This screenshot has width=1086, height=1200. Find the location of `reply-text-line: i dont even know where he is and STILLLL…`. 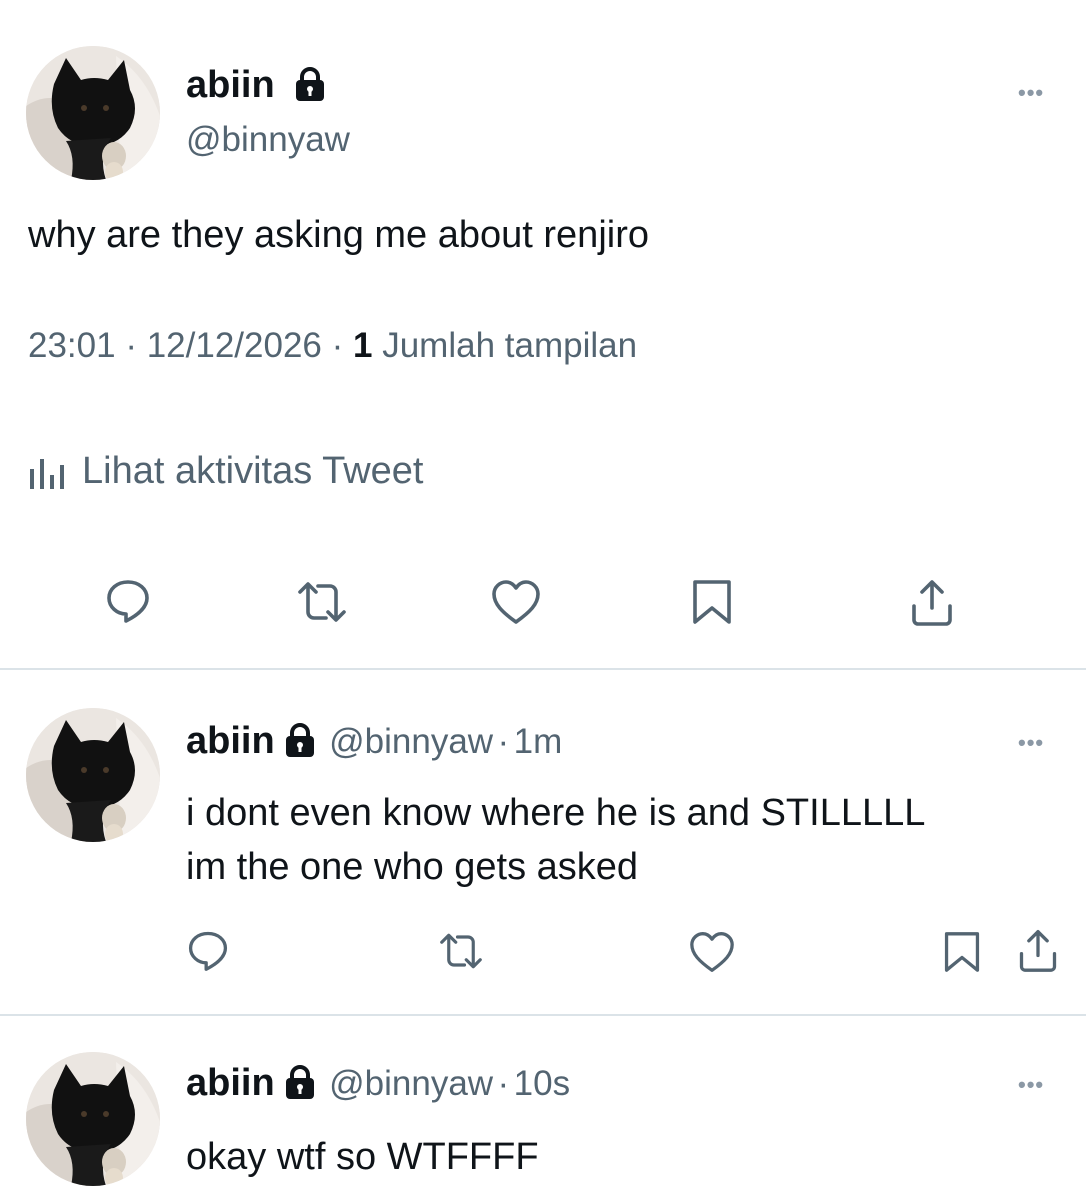

reply-text-line: i dont even know where he is and STILLLL… is located at coordinates (556, 813).